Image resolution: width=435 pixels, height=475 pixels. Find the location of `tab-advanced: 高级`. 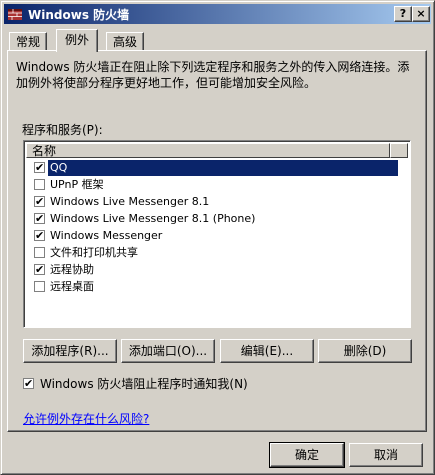

tab-advanced: 高级 is located at coordinates (125, 42).